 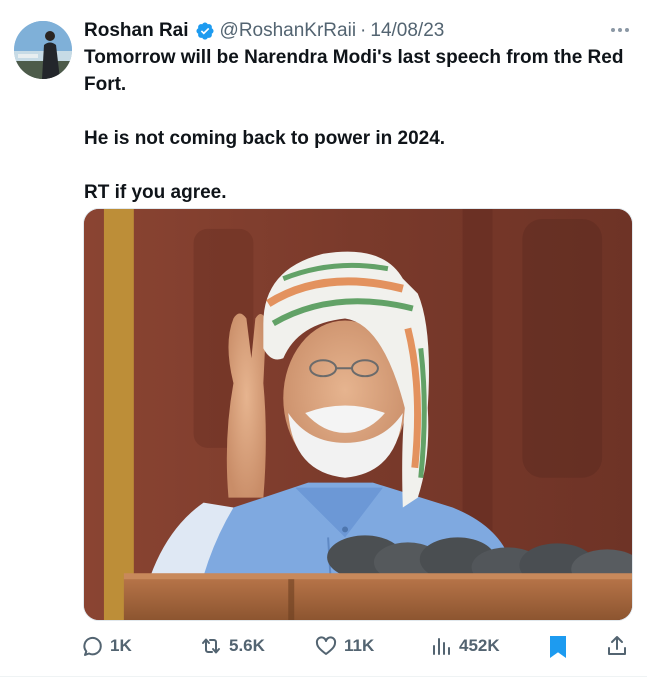 What do you see at coordinates (359, 645) in the screenshot?
I see `like-count: 11K` at bounding box center [359, 645].